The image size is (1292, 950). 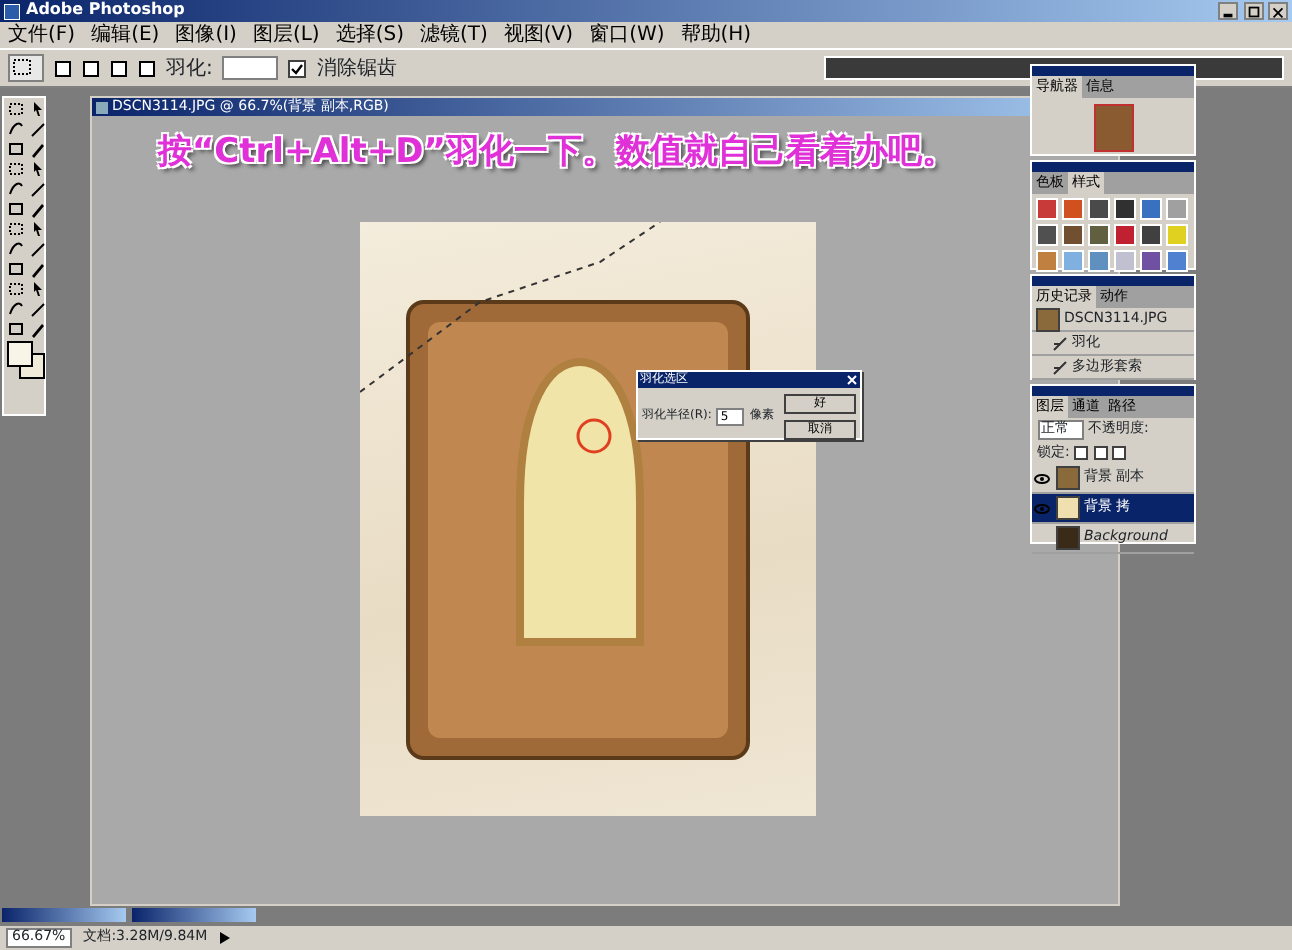 I want to click on menu-item: 视图(V), so click(x=538, y=35).